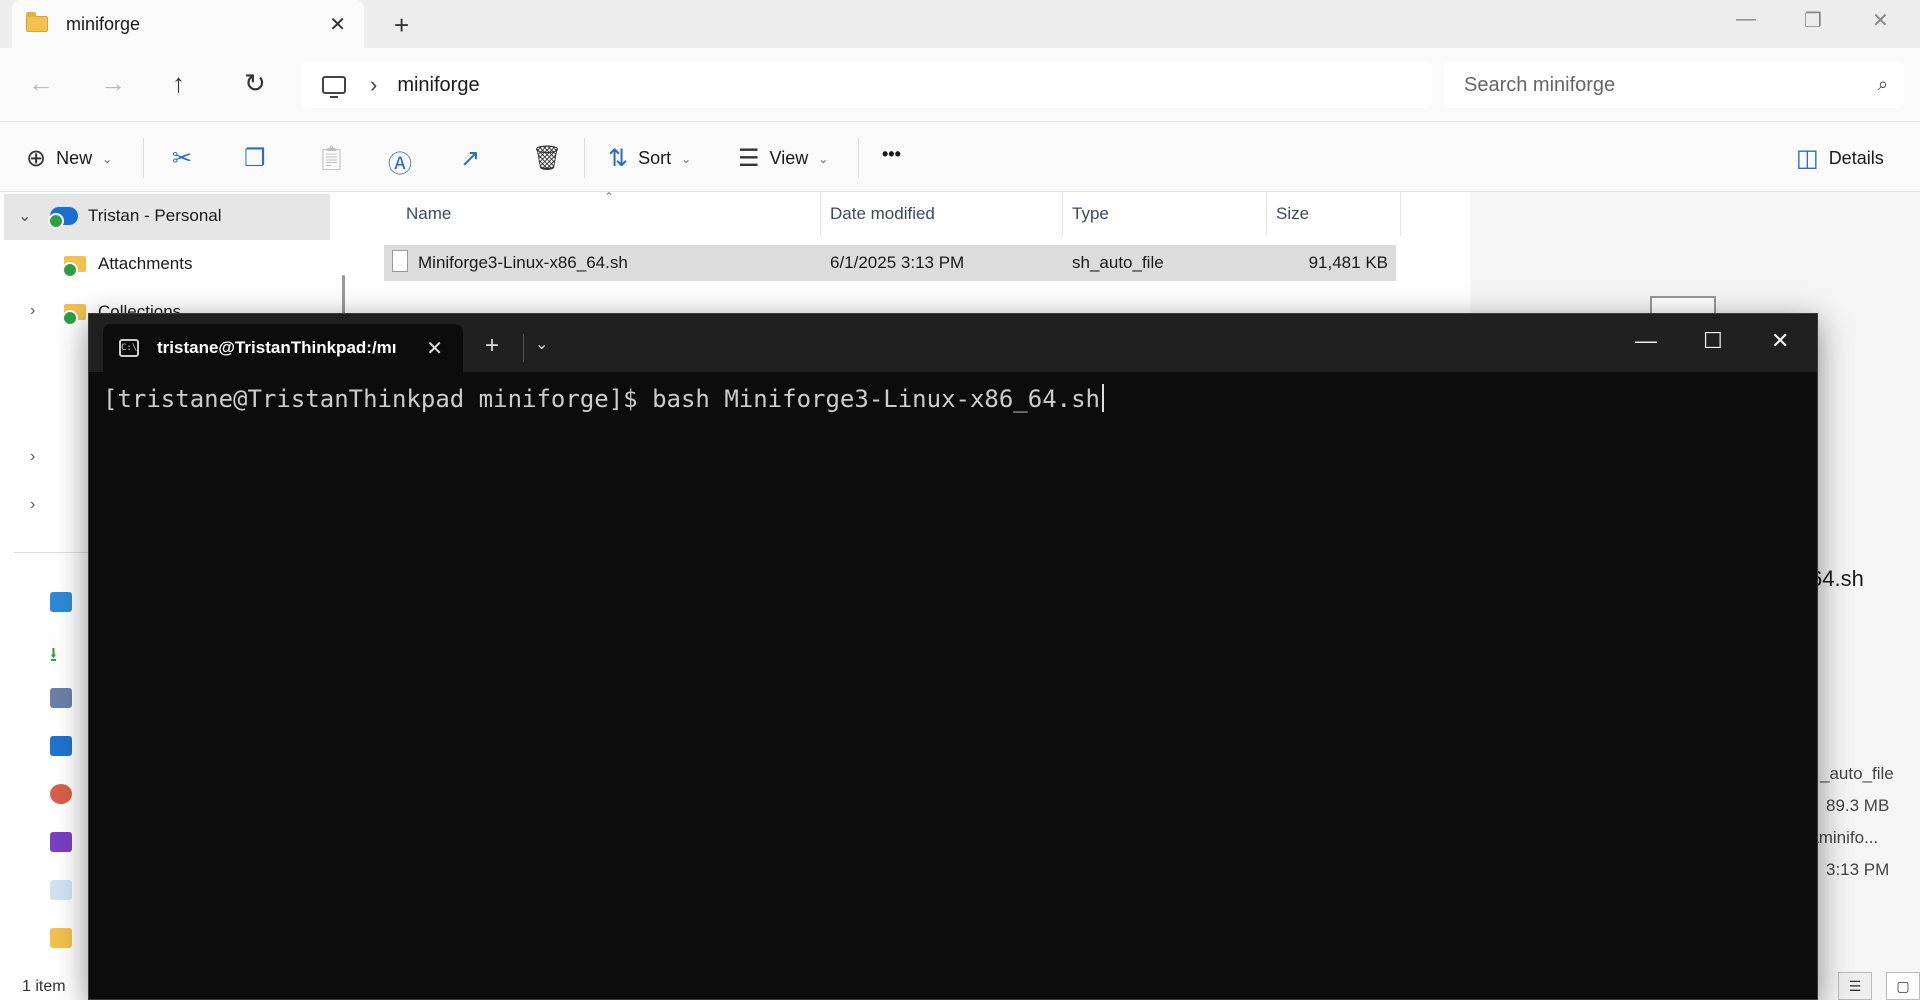 The image size is (1920, 1000). I want to click on details-file-name: 64.sh, so click(1837, 578).